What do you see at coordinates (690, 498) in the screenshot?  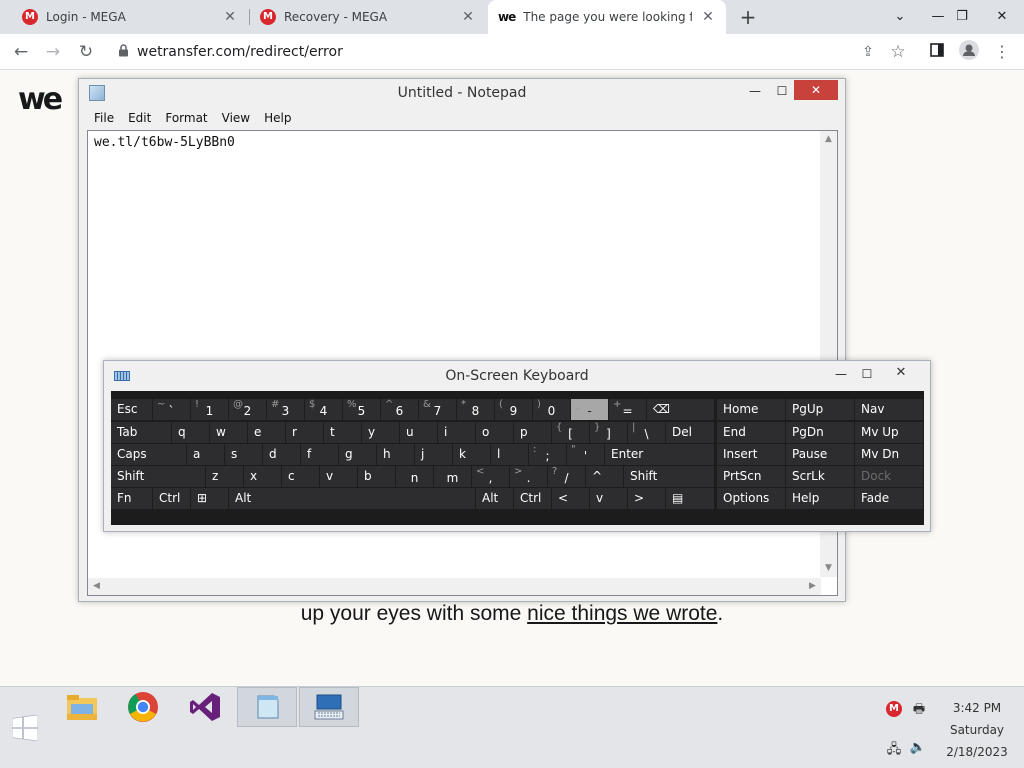 I see `osk-key: ▤` at bounding box center [690, 498].